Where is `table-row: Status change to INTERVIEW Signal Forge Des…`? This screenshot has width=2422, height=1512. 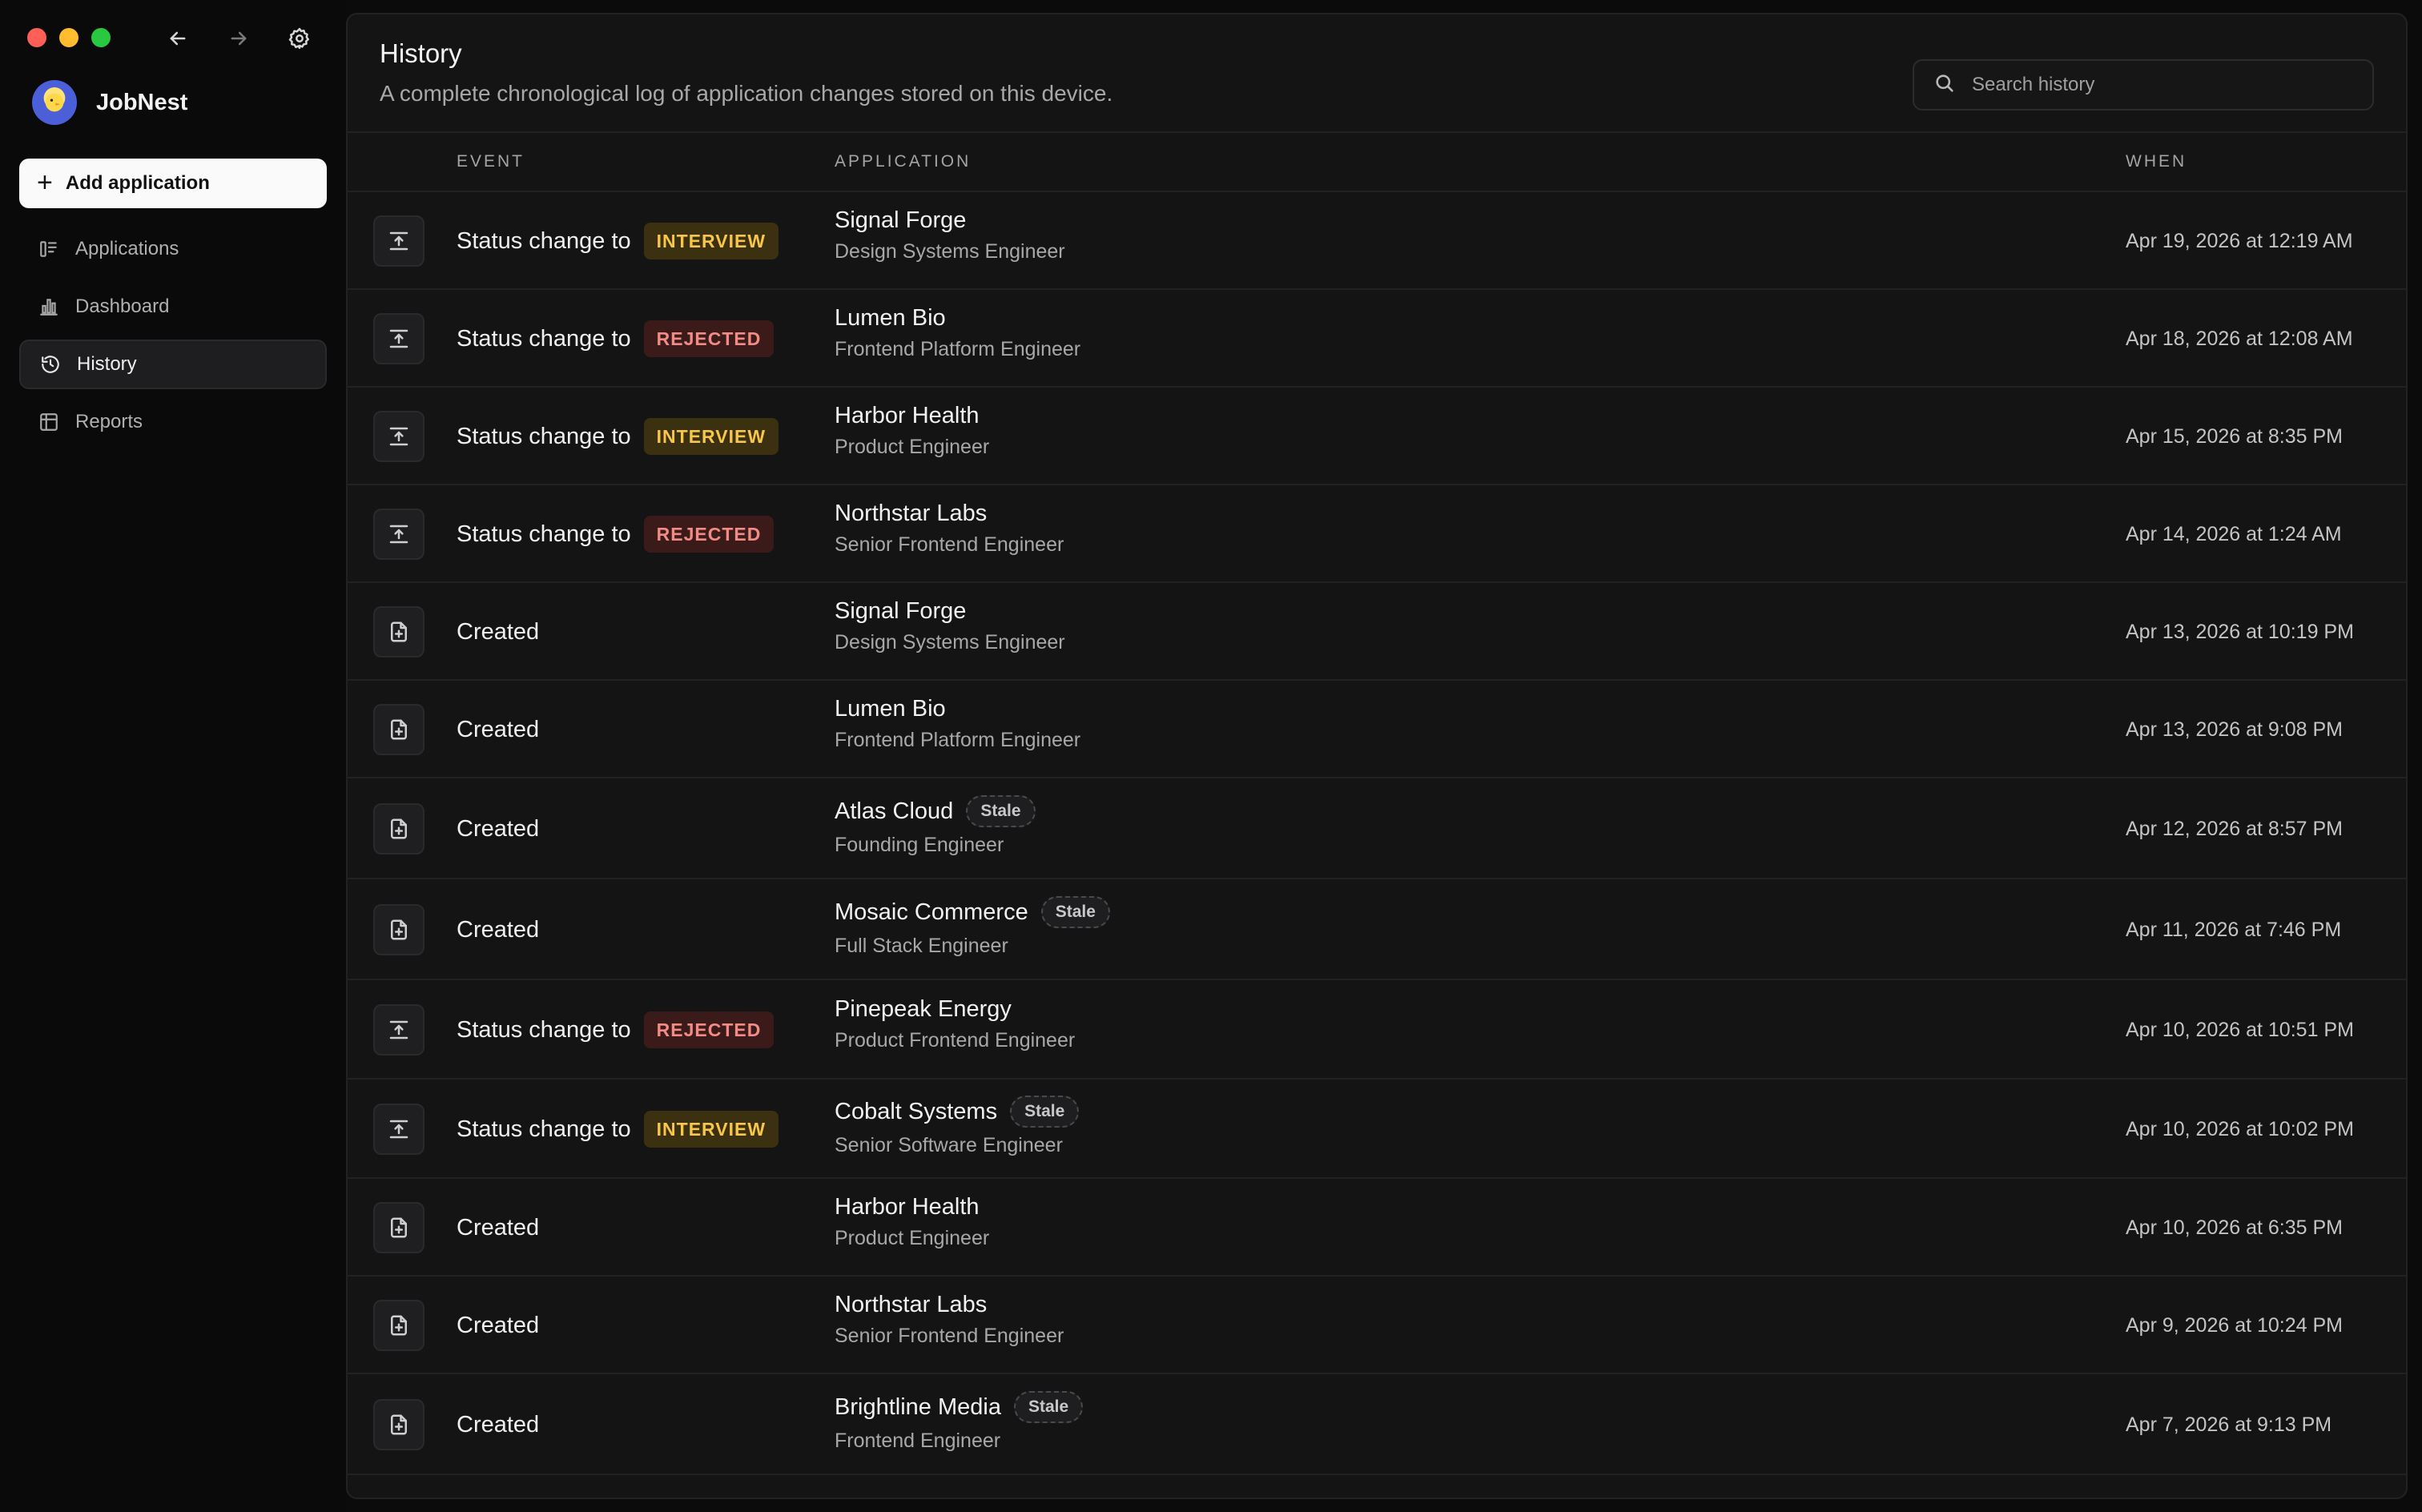
table-row: Status change to INTERVIEW Signal Forge Des… is located at coordinates (1377, 241).